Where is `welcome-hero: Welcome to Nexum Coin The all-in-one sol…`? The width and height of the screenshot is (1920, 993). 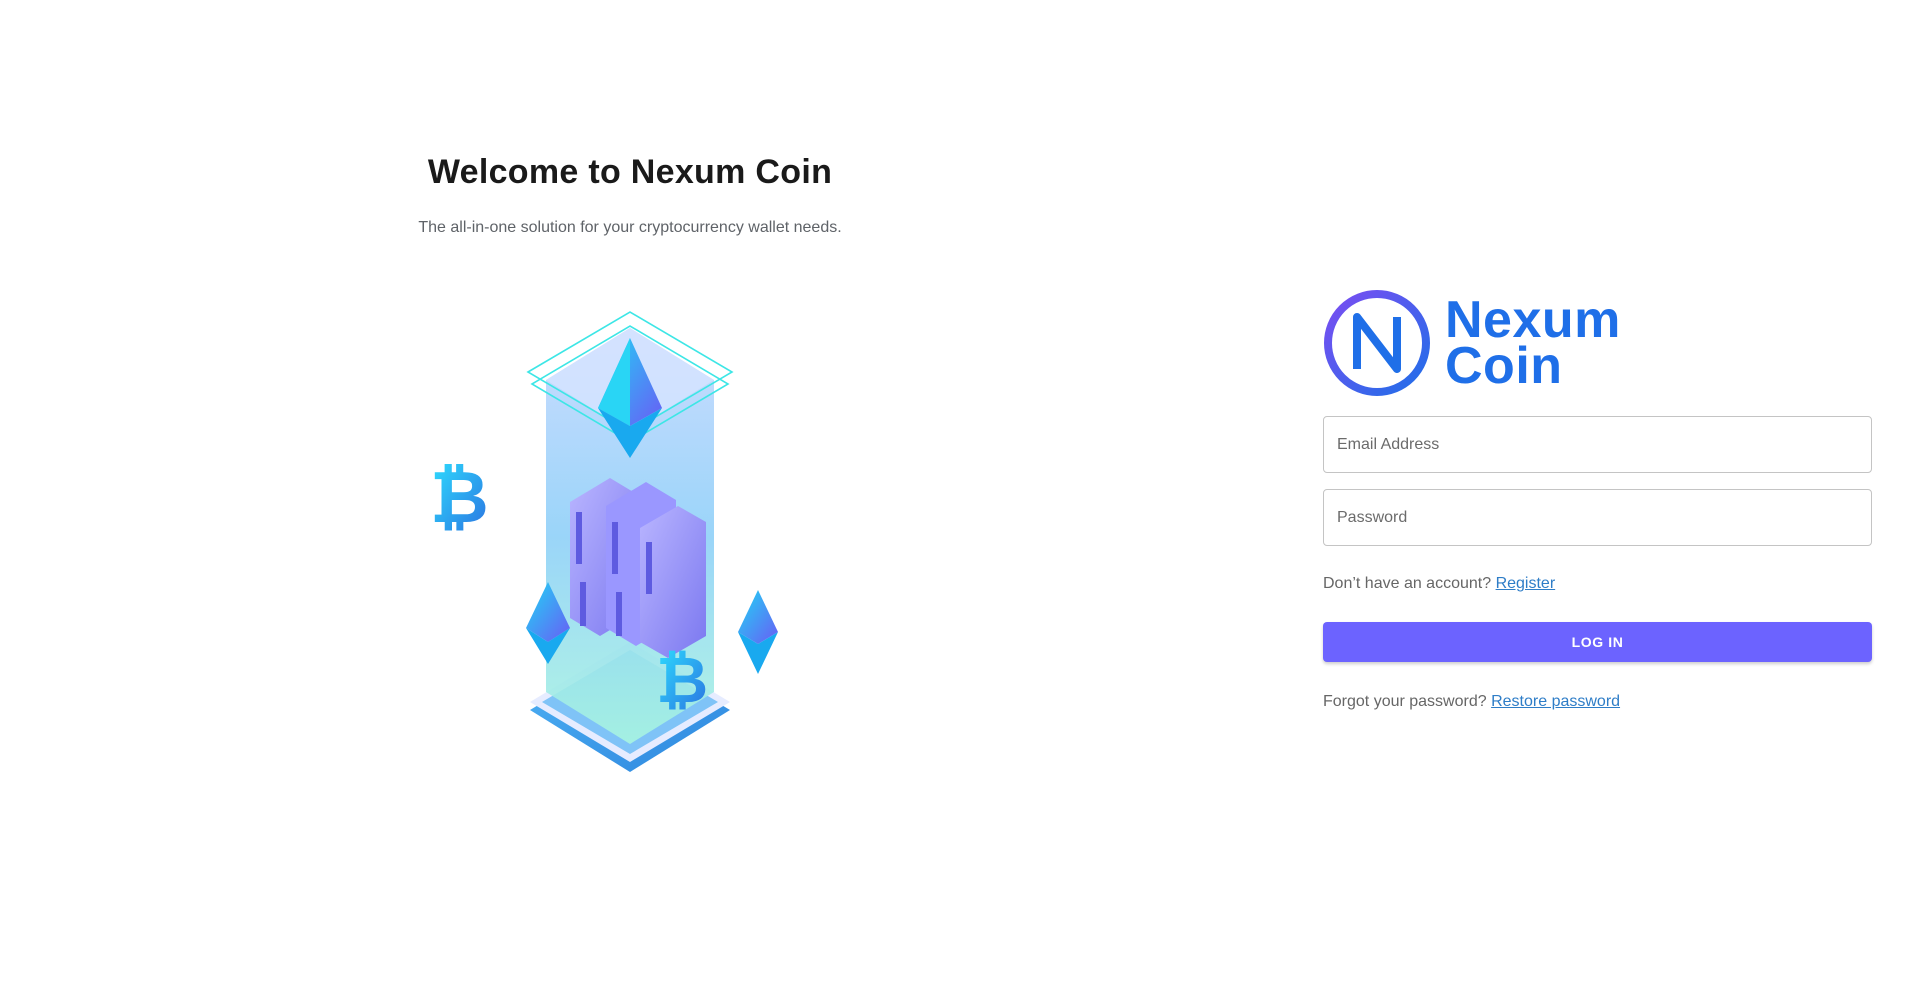
welcome-hero: Welcome to Nexum Coin The all-in-one sol… is located at coordinates (630, 195).